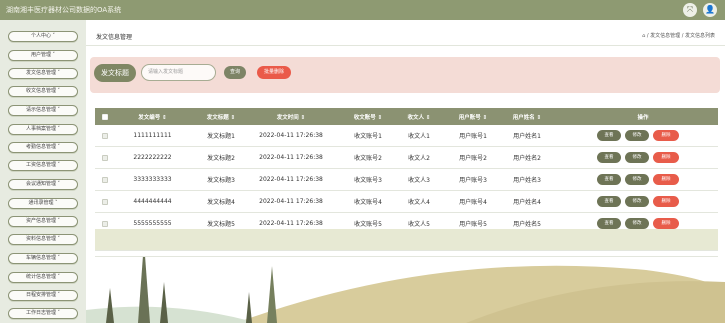 This screenshot has width=725, height=323. I want to click on sidebar-item-assets: 资产信息管理 ˅, so click(43, 221).